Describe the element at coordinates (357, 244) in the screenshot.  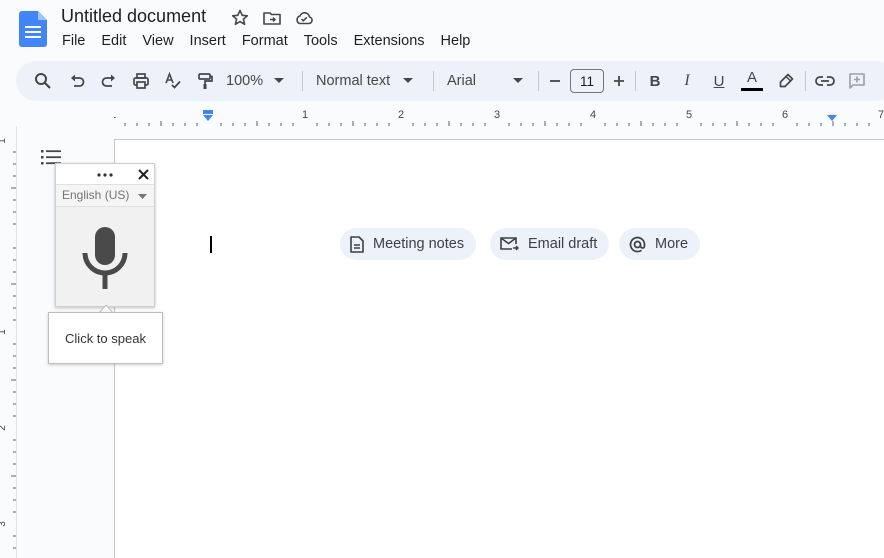
I see `document-icon` at that location.